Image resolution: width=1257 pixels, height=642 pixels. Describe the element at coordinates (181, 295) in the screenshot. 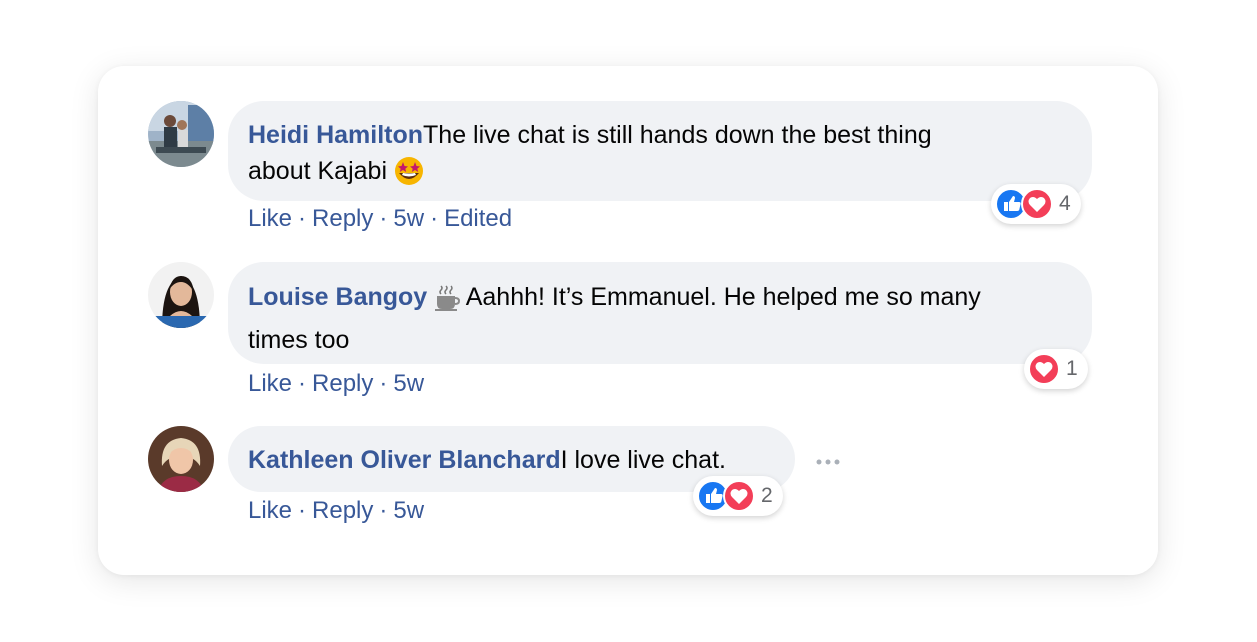

I see `avatar-louise-bangoy` at that location.